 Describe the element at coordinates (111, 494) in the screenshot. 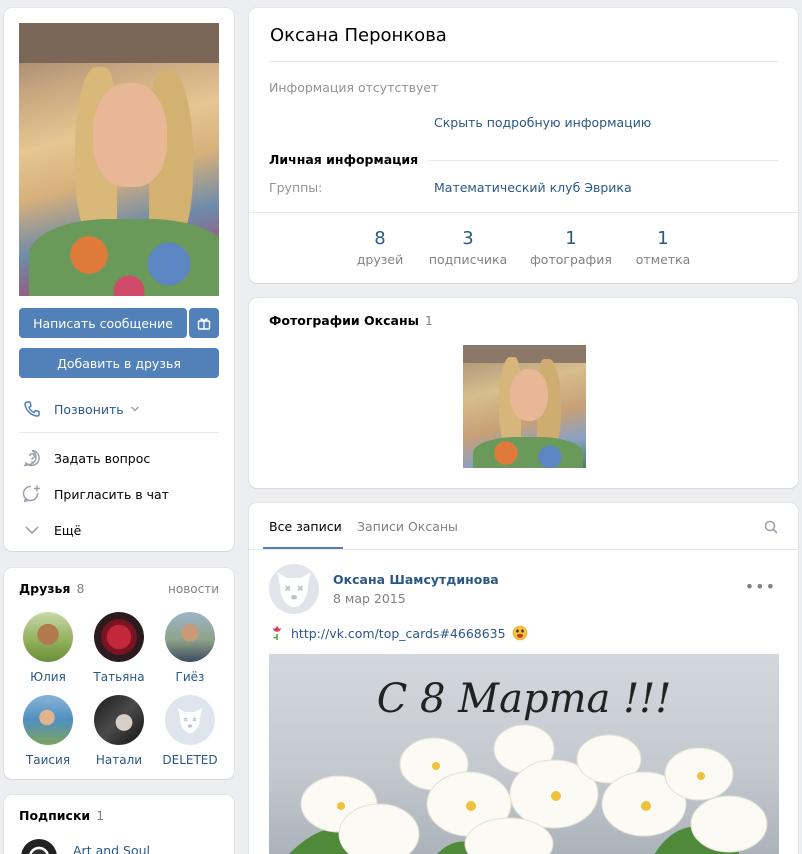

I see `invite-chat-label: Пригласить в чат` at that location.